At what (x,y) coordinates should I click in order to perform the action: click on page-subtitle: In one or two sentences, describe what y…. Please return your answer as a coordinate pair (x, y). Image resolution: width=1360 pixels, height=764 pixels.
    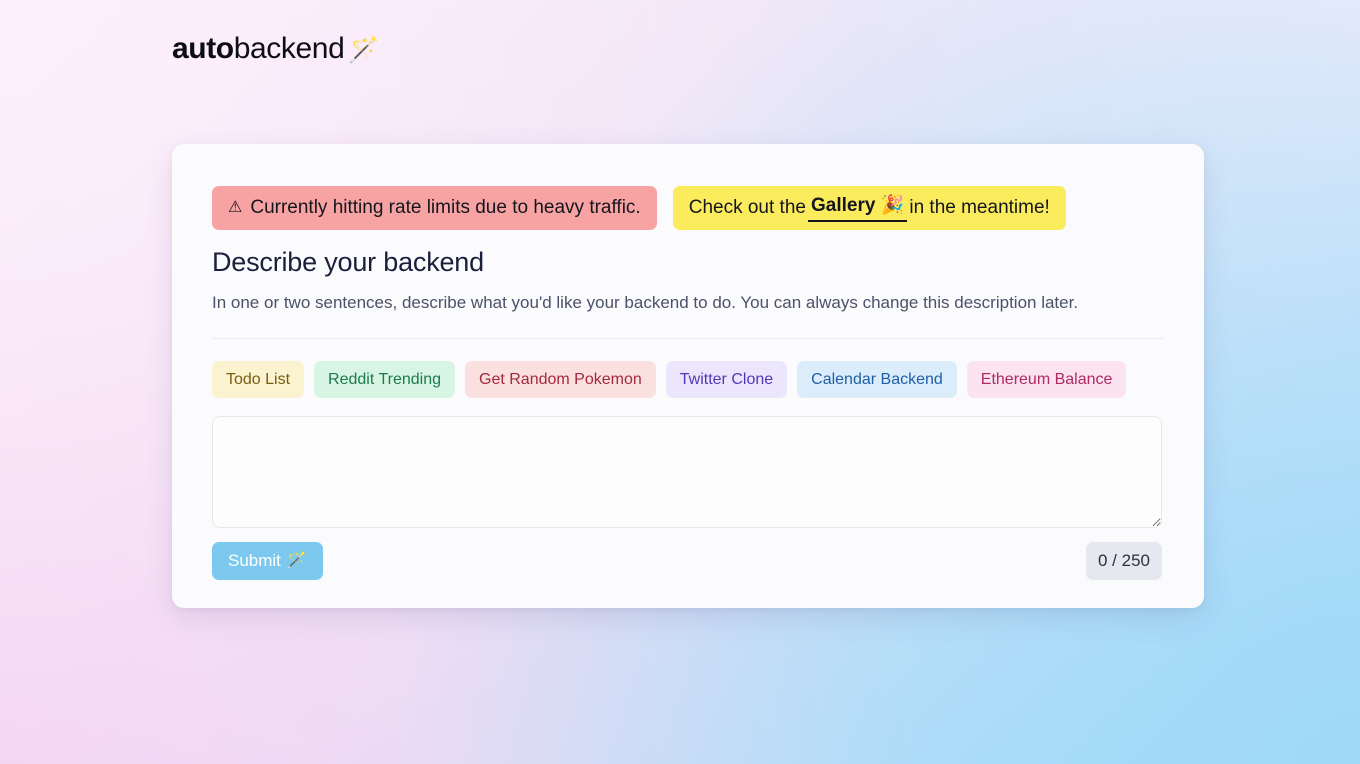
    Looking at the image, I should click on (645, 302).